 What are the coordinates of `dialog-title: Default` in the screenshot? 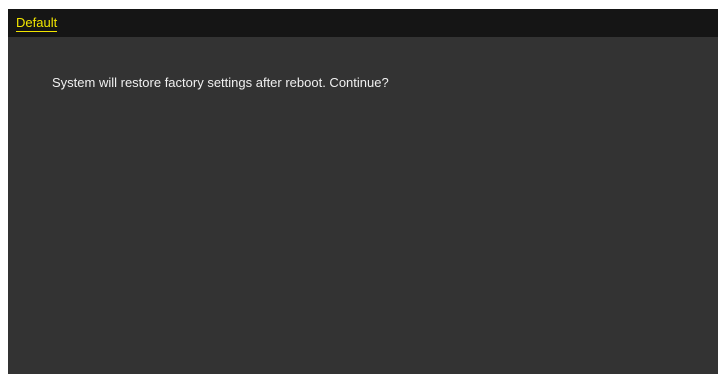 It's located at (37, 23).